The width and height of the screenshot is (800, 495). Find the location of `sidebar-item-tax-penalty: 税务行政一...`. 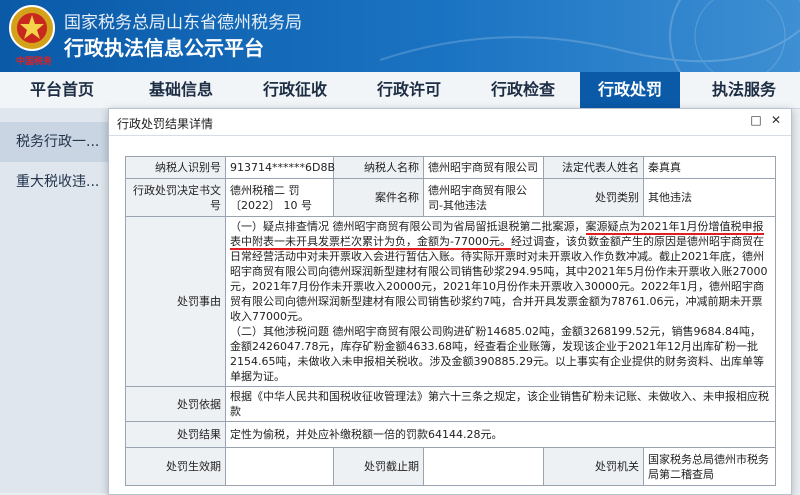

sidebar-item-tax-penalty: 税务行政一... is located at coordinates (56, 142).